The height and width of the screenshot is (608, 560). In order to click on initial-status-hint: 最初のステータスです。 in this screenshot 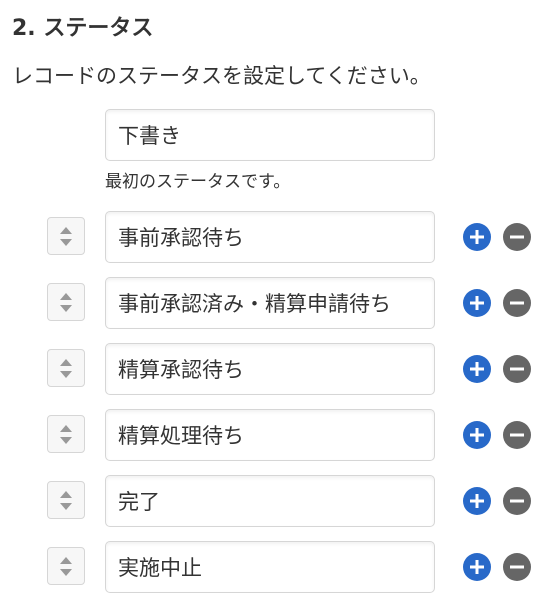, I will do `click(198, 182)`.